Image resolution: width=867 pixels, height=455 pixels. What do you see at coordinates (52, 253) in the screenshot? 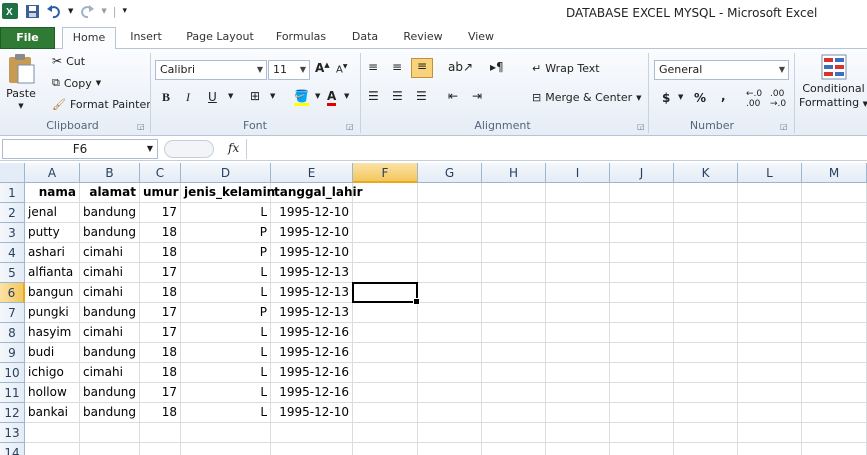
I see `cell-a4: ashari` at bounding box center [52, 253].